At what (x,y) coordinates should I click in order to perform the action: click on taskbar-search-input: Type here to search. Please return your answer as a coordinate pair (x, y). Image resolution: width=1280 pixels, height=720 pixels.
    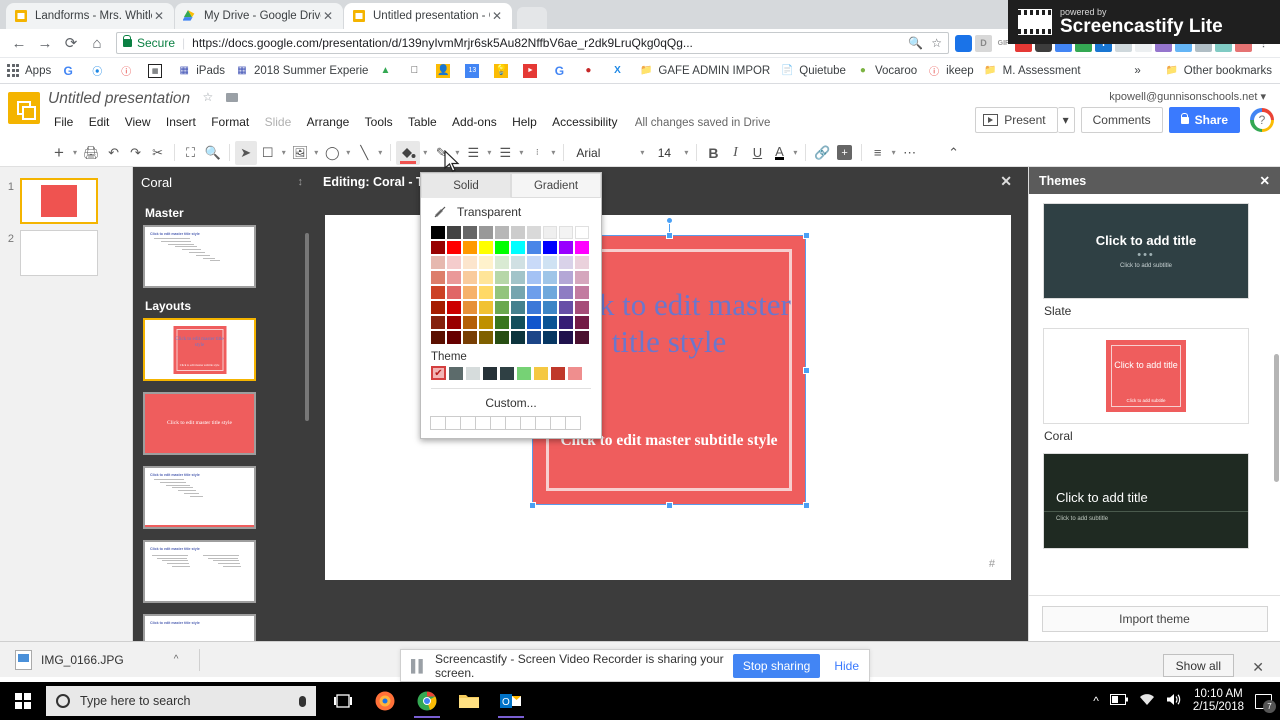
    Looking at the image, I should click on (181, 701).